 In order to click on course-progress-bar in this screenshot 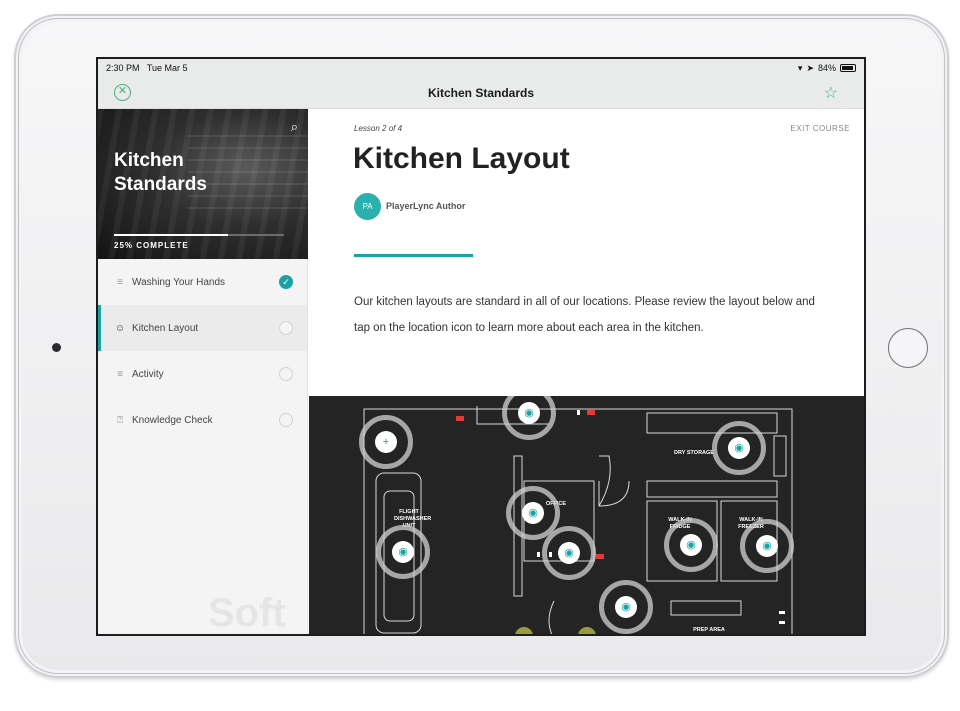, I will do `click(199, 235)`.